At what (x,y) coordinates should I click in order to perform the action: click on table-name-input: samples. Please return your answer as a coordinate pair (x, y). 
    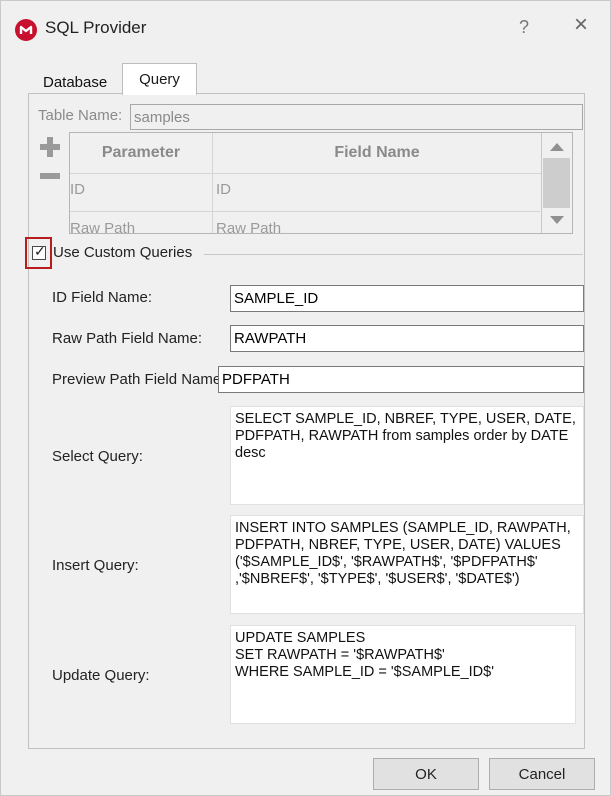
    Looking at the image, I should click on (356, 117).